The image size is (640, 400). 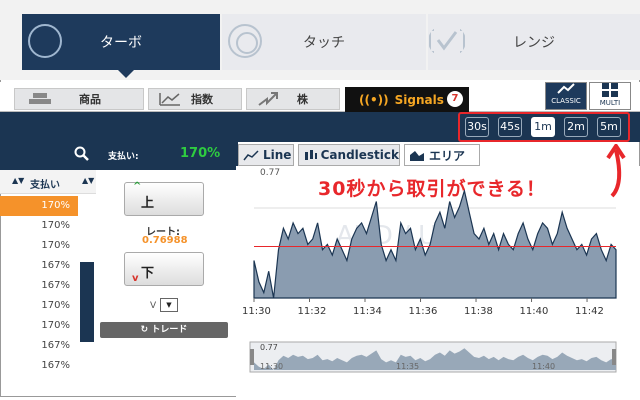 I want to click on category-indices: 指数, so click(x=195, y=99).